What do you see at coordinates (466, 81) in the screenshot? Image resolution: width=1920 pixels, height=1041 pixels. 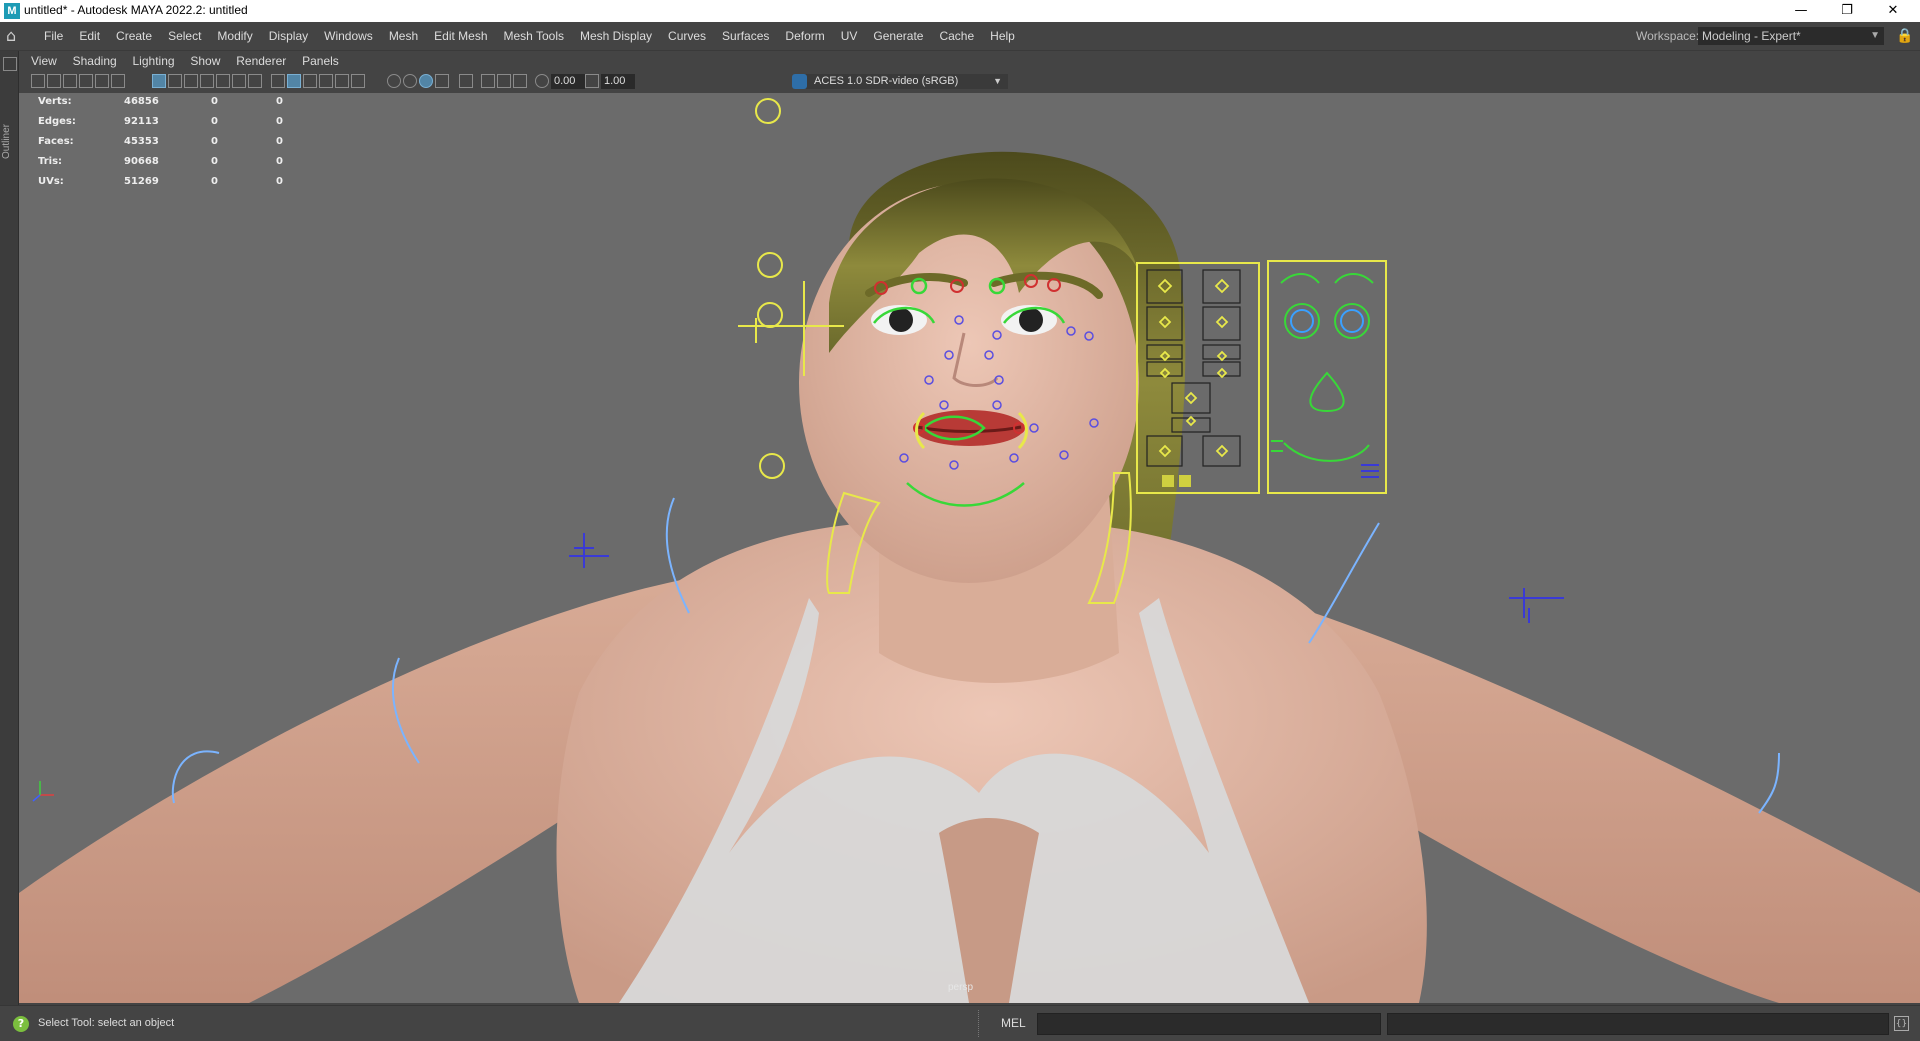 I see `isolate-select-icon` at bounding box center [466, 81].